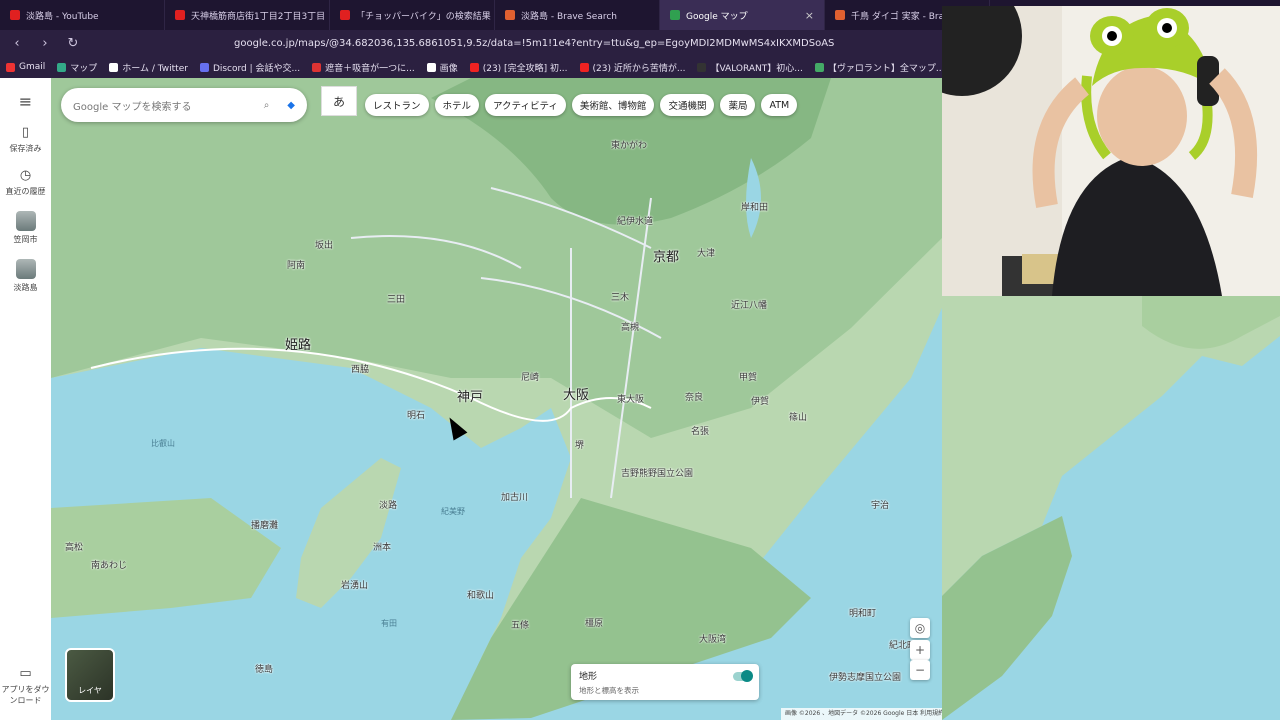 The width and height of the screenshot is (1280, 720). Describe the element at coordinates (620, 296) in the screenshot. I see `map-label: 三木` at that location.